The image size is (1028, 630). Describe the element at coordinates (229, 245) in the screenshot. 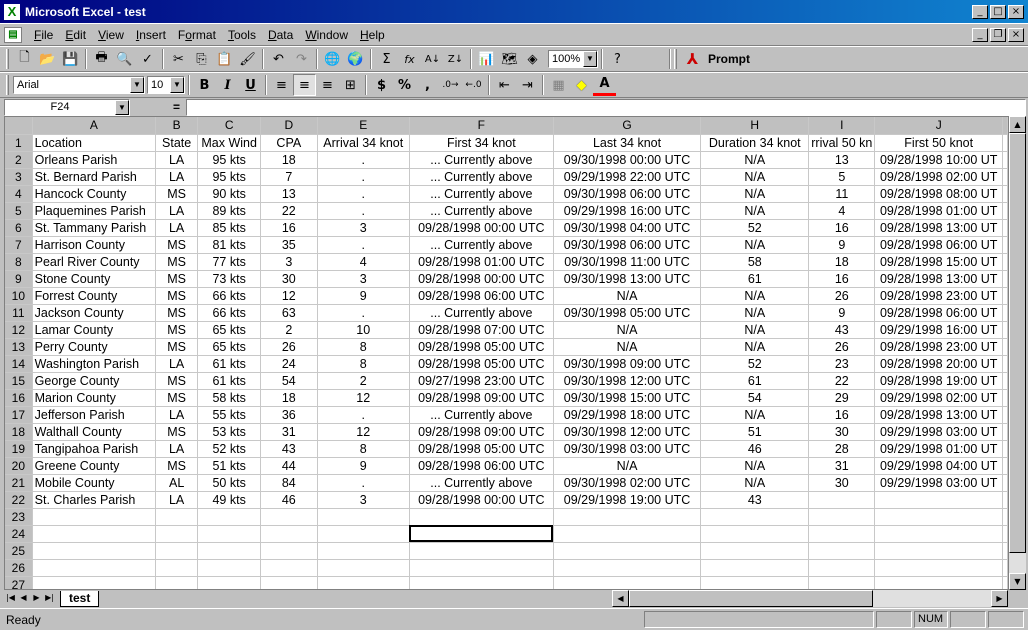

I see `cell-C7: 81 kts` at that location.